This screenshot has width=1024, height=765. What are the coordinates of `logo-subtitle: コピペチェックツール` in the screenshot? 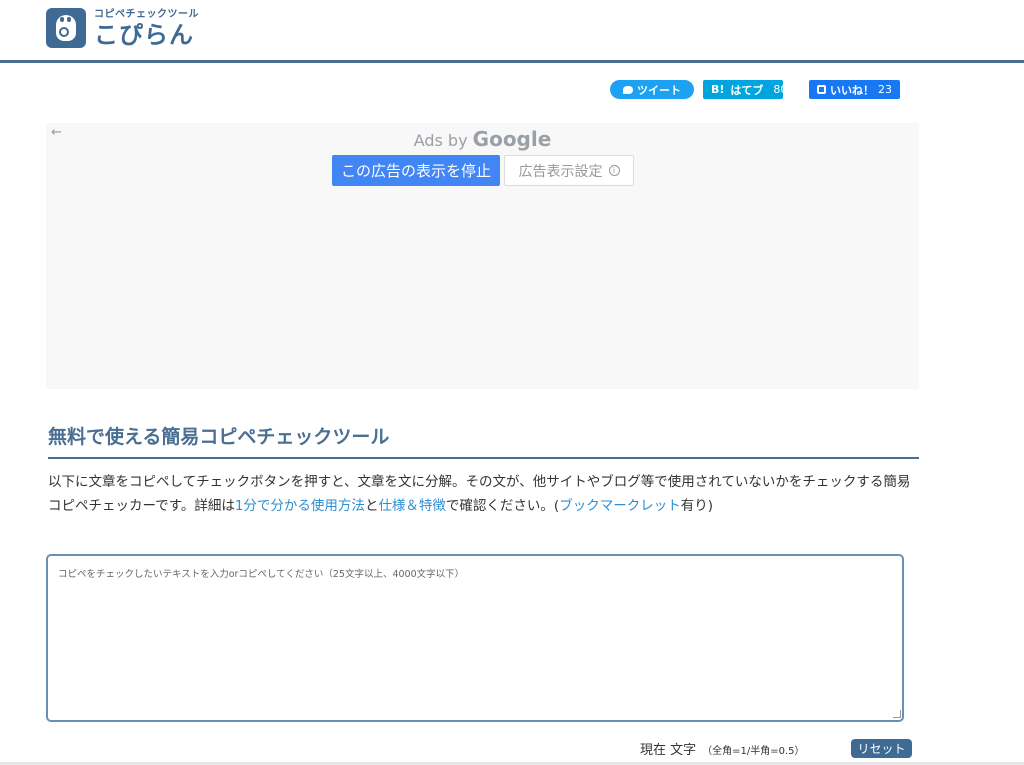 It's located at (146, 14).